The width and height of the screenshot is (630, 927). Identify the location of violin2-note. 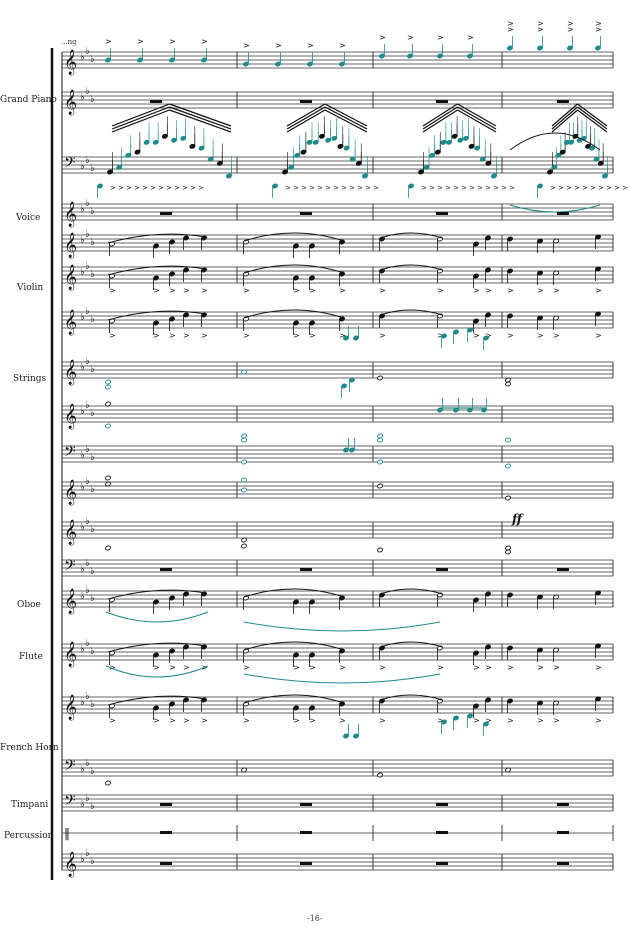
(510, 320).